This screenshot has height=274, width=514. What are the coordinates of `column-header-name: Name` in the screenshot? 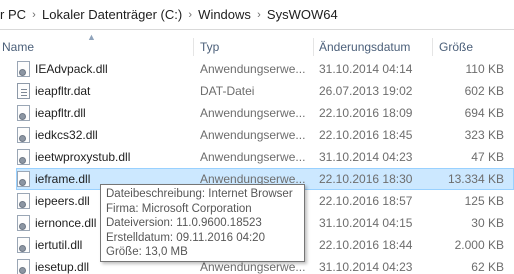 It's located at (18, 46).